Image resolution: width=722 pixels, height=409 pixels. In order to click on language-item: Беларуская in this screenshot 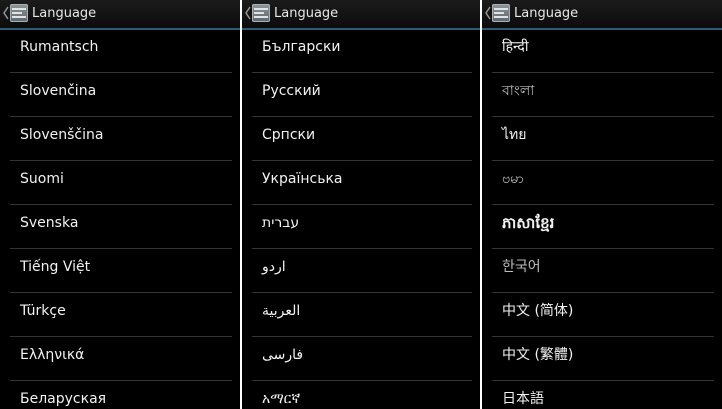, I will do `click(121, 395)`.